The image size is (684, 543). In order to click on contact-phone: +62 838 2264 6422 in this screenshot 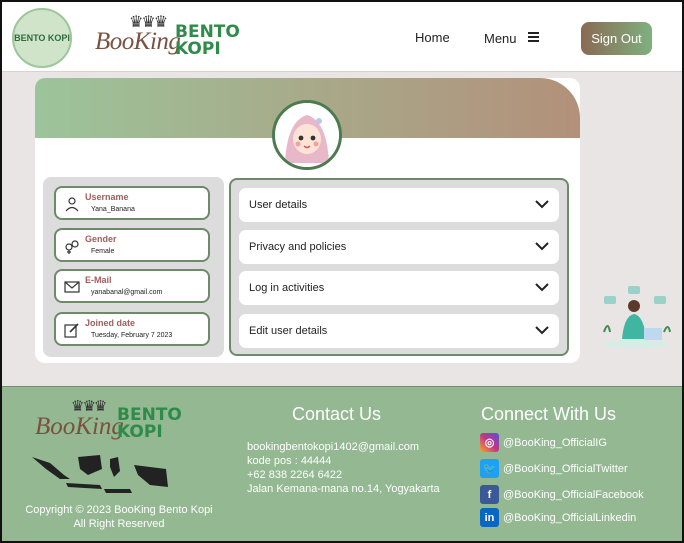, I will do `click(295, 475)`.